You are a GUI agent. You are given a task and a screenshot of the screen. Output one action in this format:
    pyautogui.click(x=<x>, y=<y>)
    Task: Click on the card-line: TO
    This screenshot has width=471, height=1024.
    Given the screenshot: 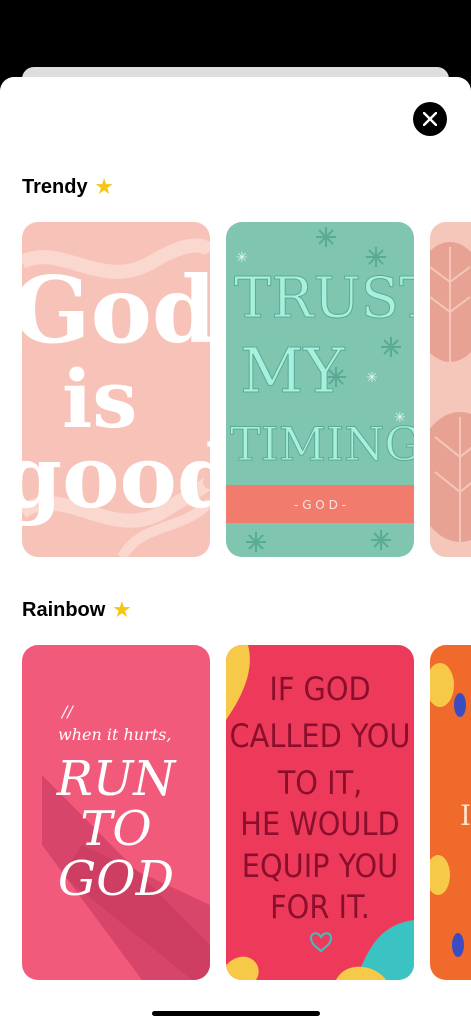 What is the action you would take?
    pyautogui.click(x=115, y=829)
    